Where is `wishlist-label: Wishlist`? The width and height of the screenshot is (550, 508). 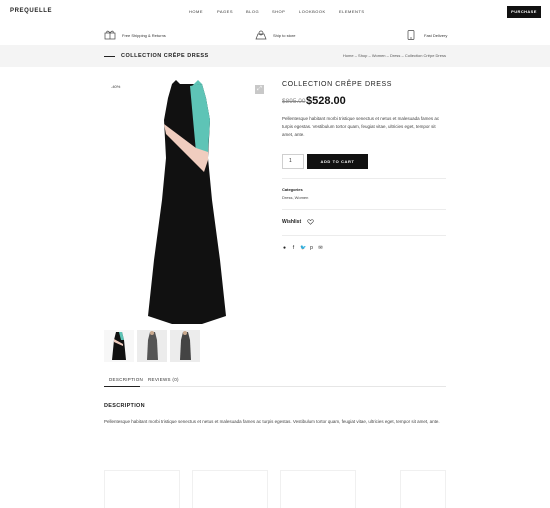 wishlist-label: Wishlist is located at coordinates (292, 222).